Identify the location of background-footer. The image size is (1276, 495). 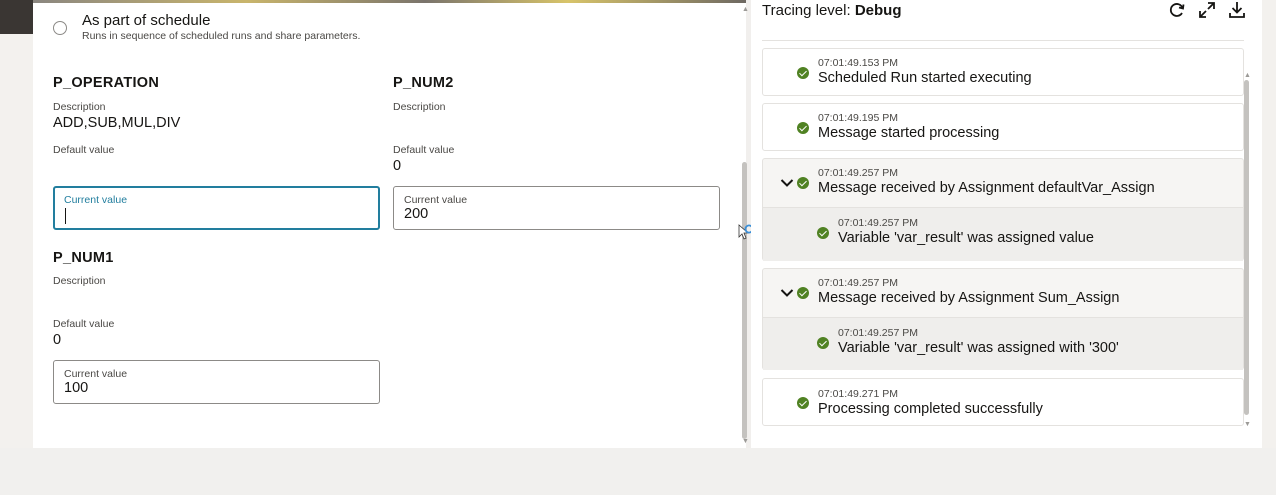
(638, 471).